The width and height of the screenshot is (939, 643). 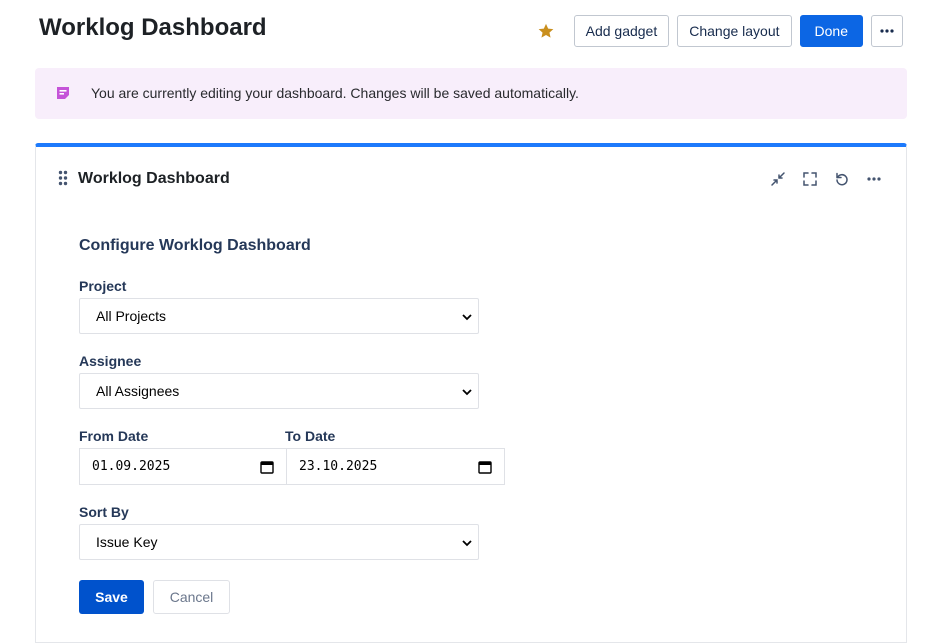 I want to click on sort-by-select-value: Issue Key, so click(x=127, y=542).